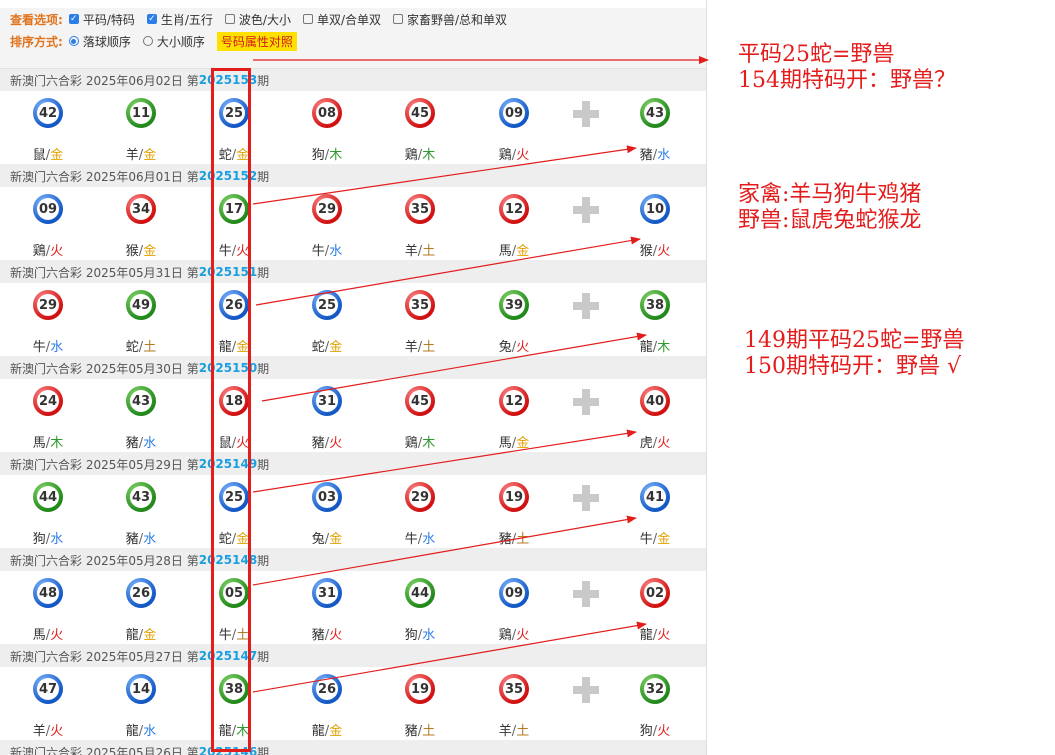  I want to click on zodiac-element-label: 蛇/土, so click(141, 345).